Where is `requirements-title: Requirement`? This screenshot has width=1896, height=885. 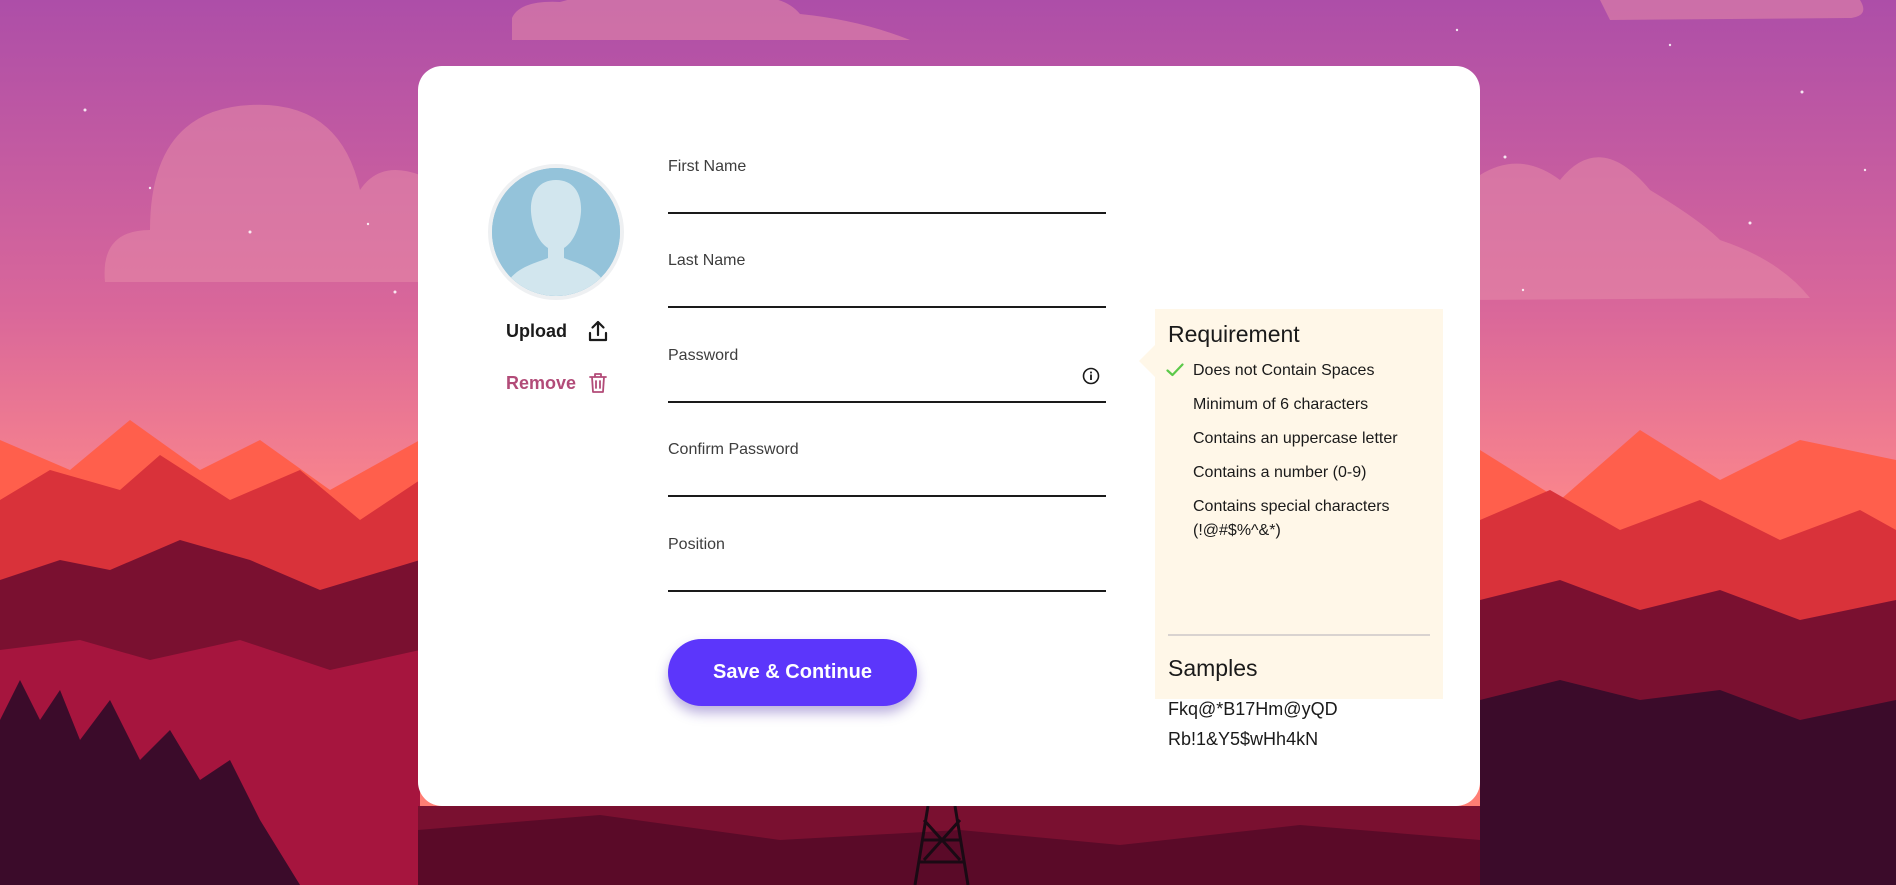 requirements-title: Requirement is located at coordinates (1234, 334).